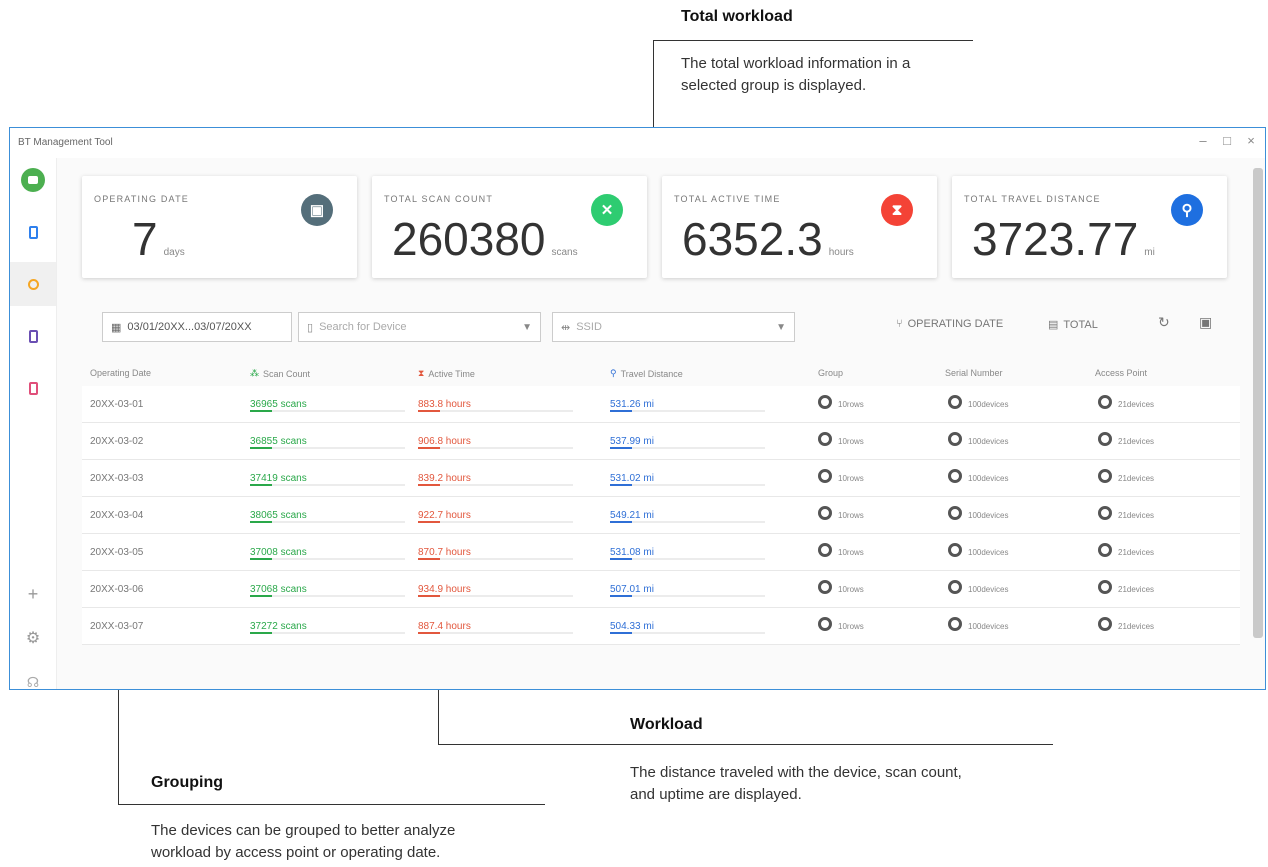 The image size is (1268, 867). I want to click on scan-count-bar, so click(327, 559).